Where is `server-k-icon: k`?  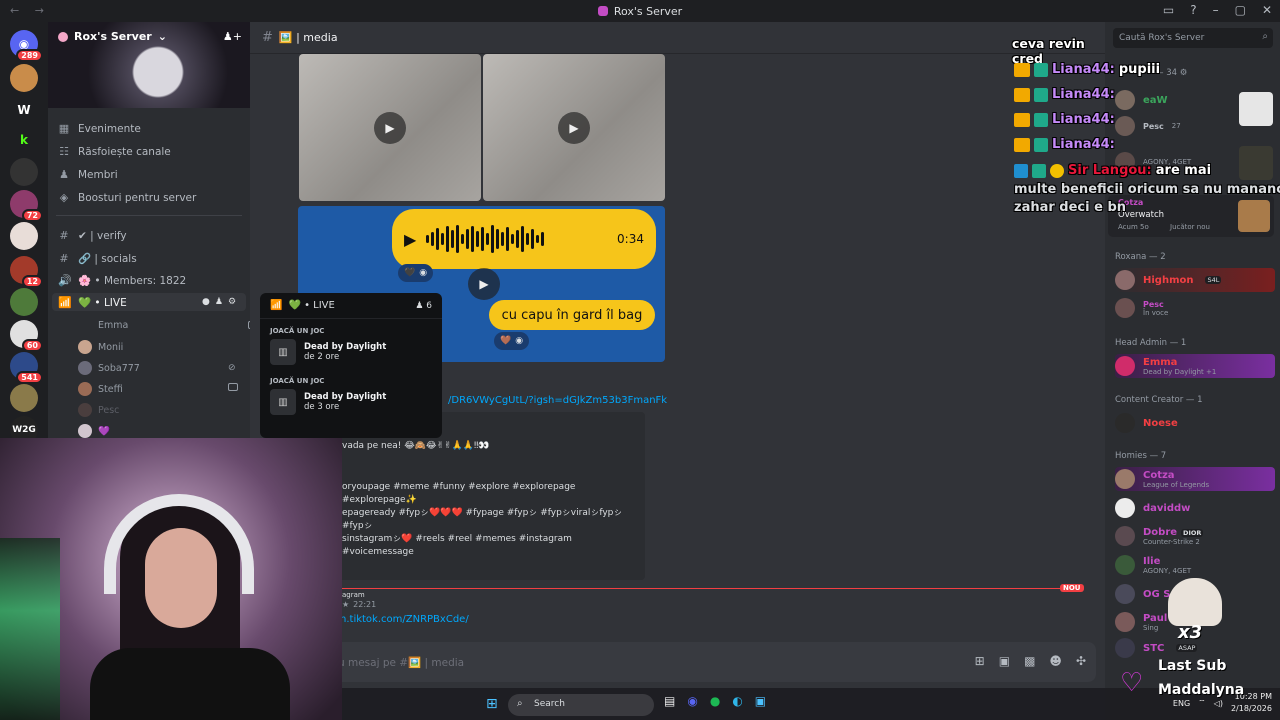
server-k-icon: k is located at coordinates (24, 140).